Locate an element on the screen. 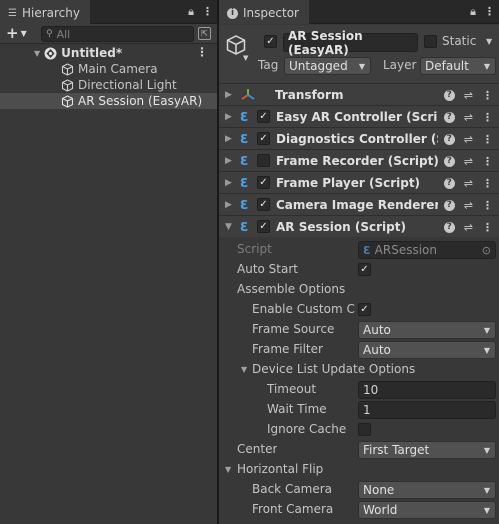 The image size is (499, 524). frame-source-dropdown: Auto ▼ is located at coordinates (427, 330).